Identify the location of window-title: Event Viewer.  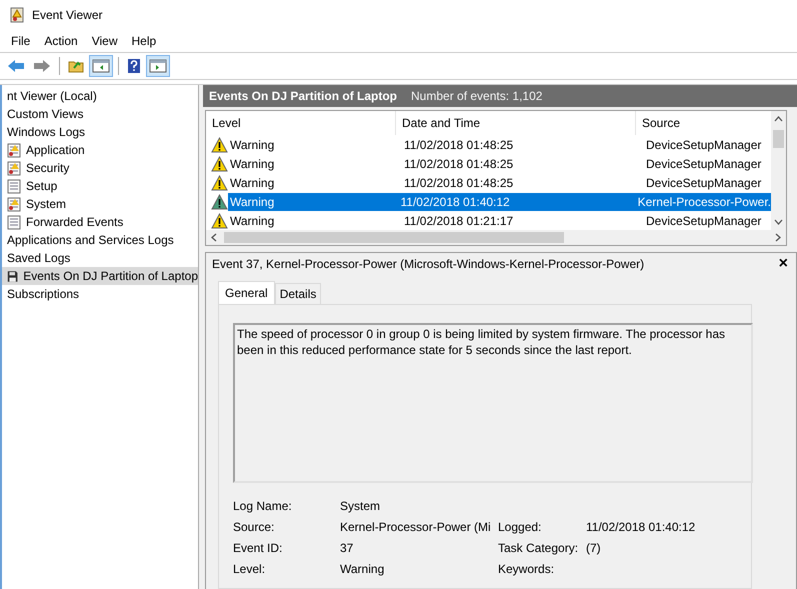
(67, 15).